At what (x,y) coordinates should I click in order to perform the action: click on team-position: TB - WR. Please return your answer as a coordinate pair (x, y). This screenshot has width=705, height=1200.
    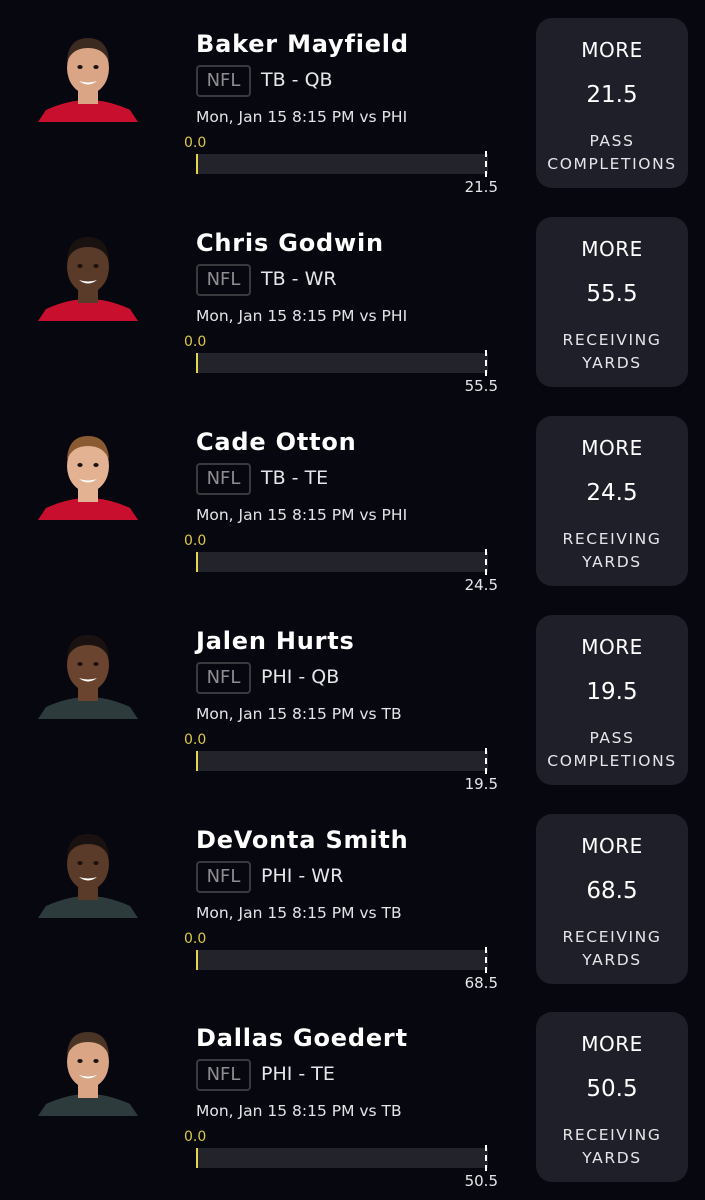
    Looking at the image, I should click on (299, 279).